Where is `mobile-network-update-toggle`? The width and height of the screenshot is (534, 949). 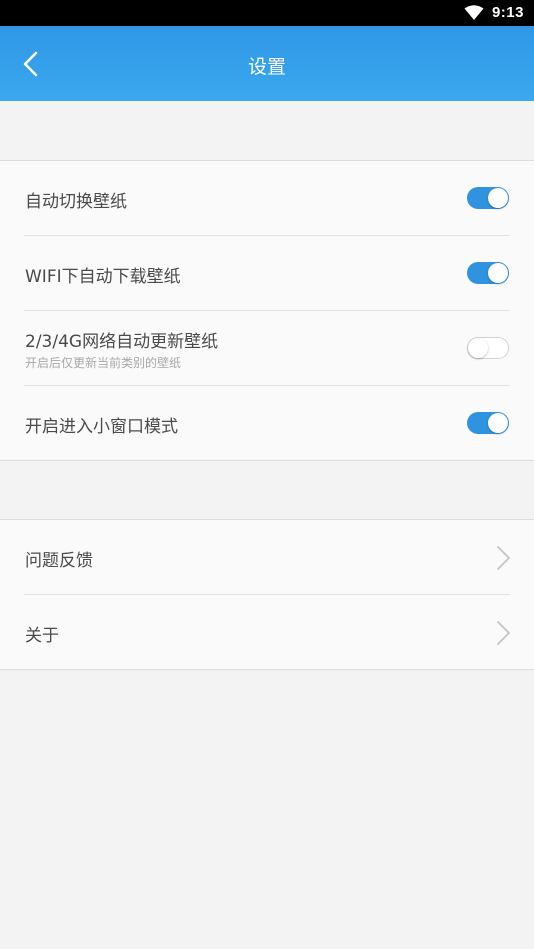
mobile-network-update-toggle is located at coordinates (488, 348).